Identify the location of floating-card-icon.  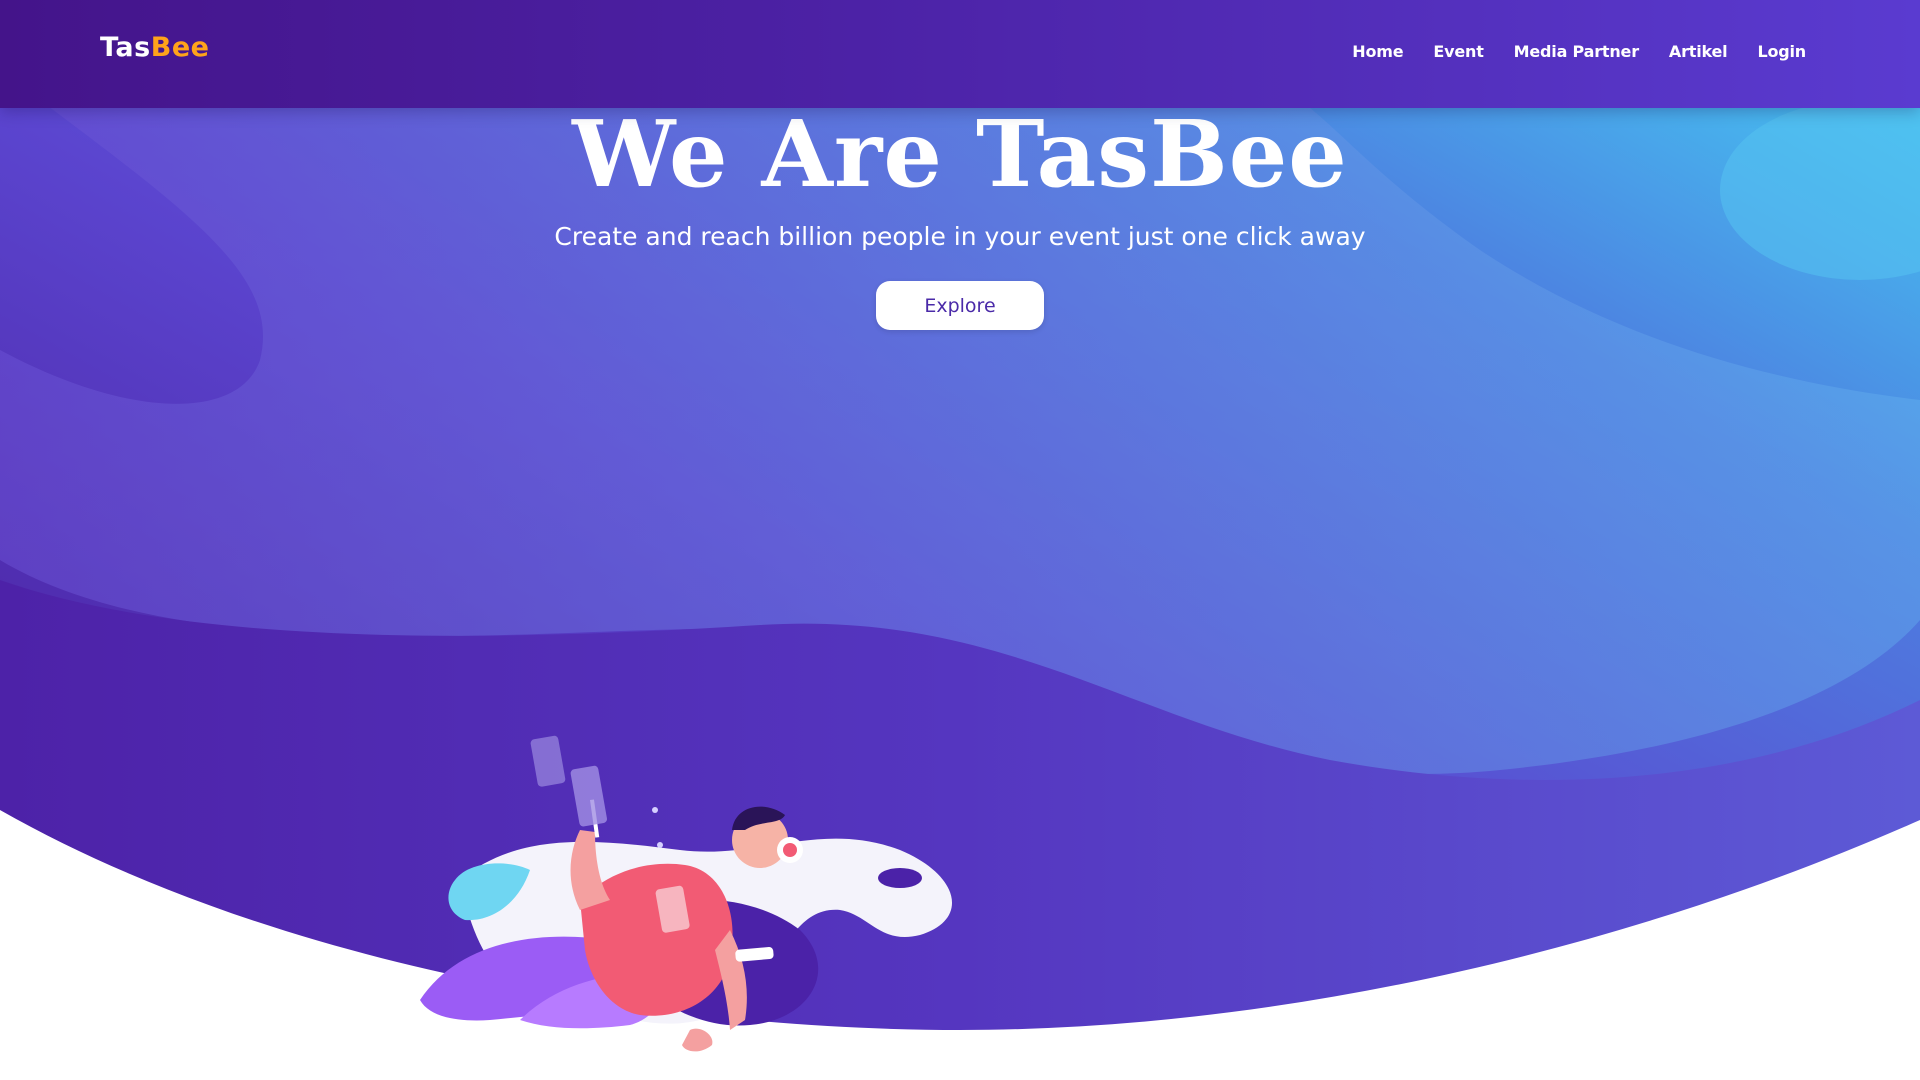
(548, 761).